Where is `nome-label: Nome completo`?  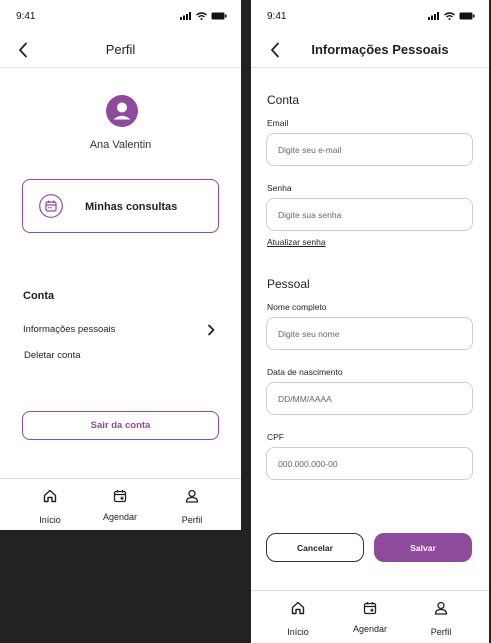
nome-label: Nome completo is located at coordinates (297, 307).